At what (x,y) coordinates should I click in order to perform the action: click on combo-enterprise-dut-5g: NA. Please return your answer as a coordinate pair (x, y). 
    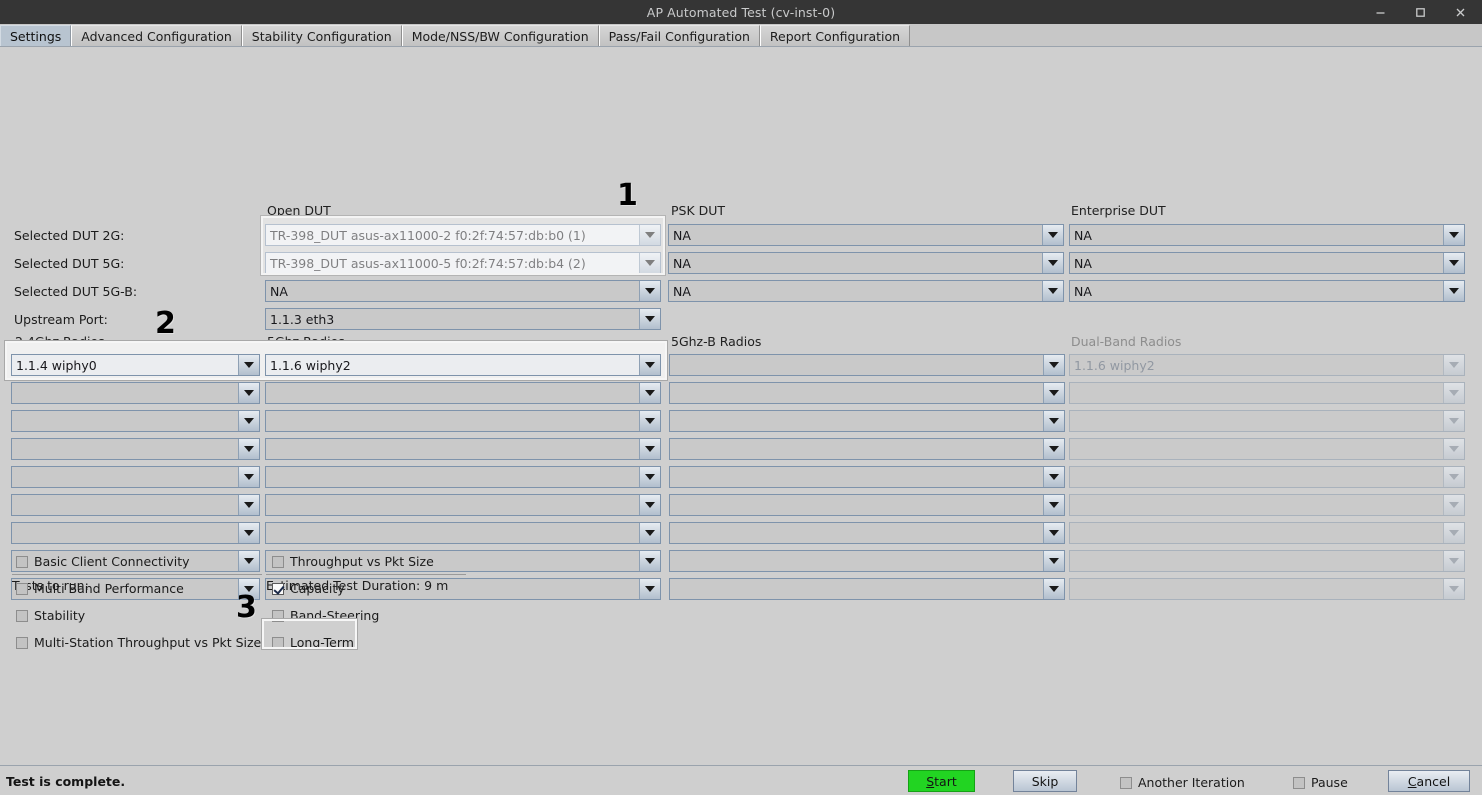
    Looking at the image, I should click on (1267, 263).